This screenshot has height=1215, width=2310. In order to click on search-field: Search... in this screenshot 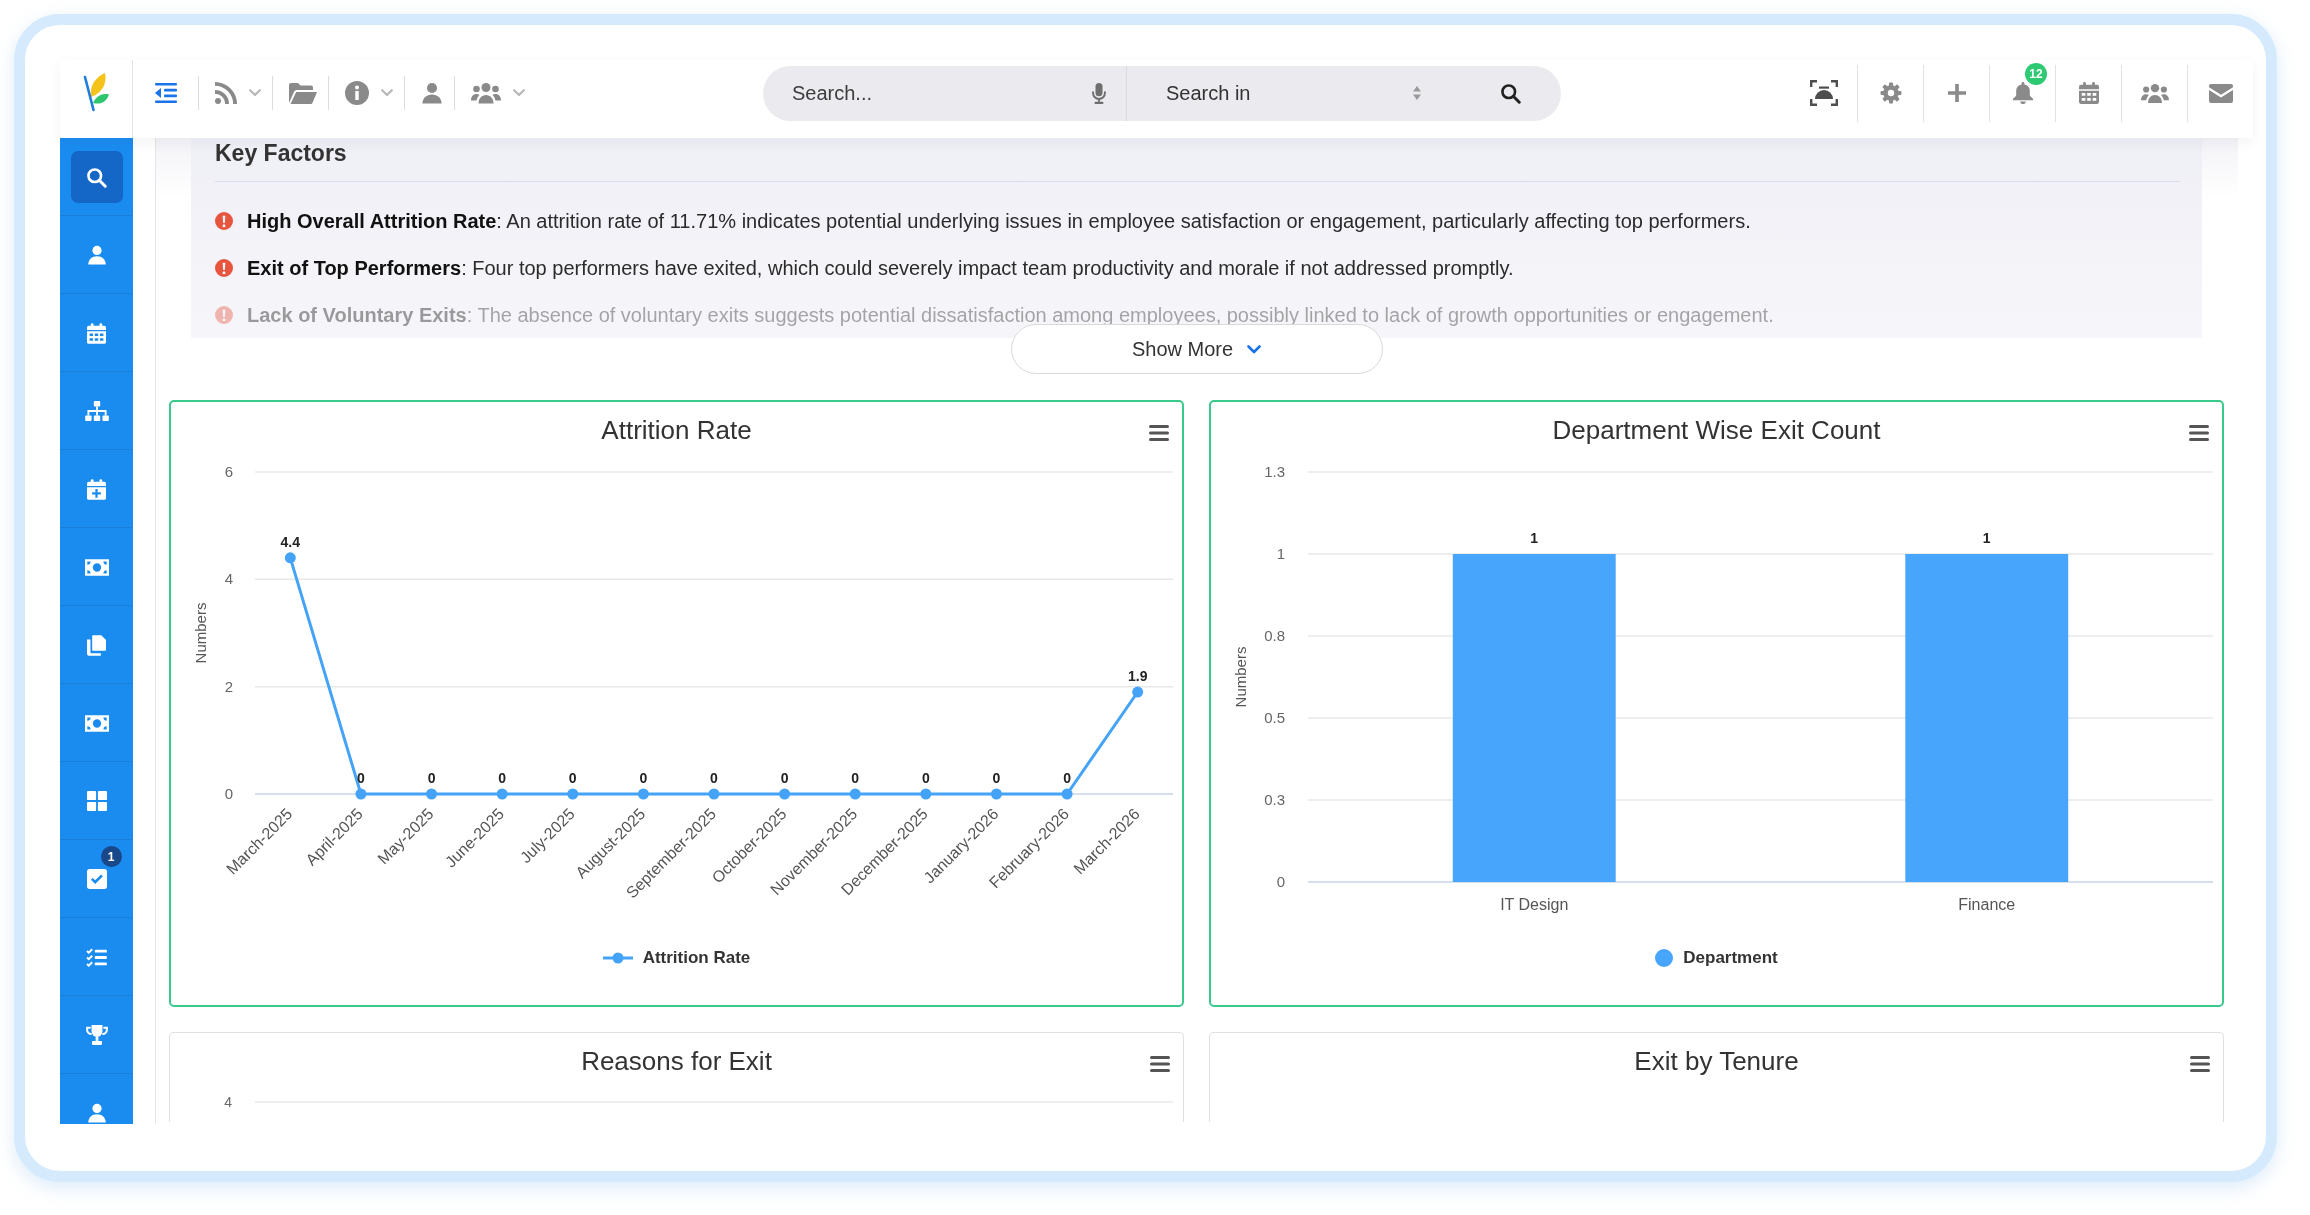, I will do `click(942, 93)`.